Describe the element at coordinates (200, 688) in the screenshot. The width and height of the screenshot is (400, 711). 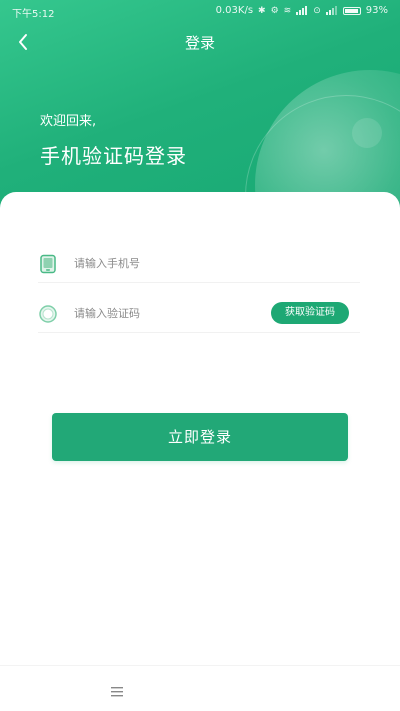
I see `bottom-nav-bar` at that location.